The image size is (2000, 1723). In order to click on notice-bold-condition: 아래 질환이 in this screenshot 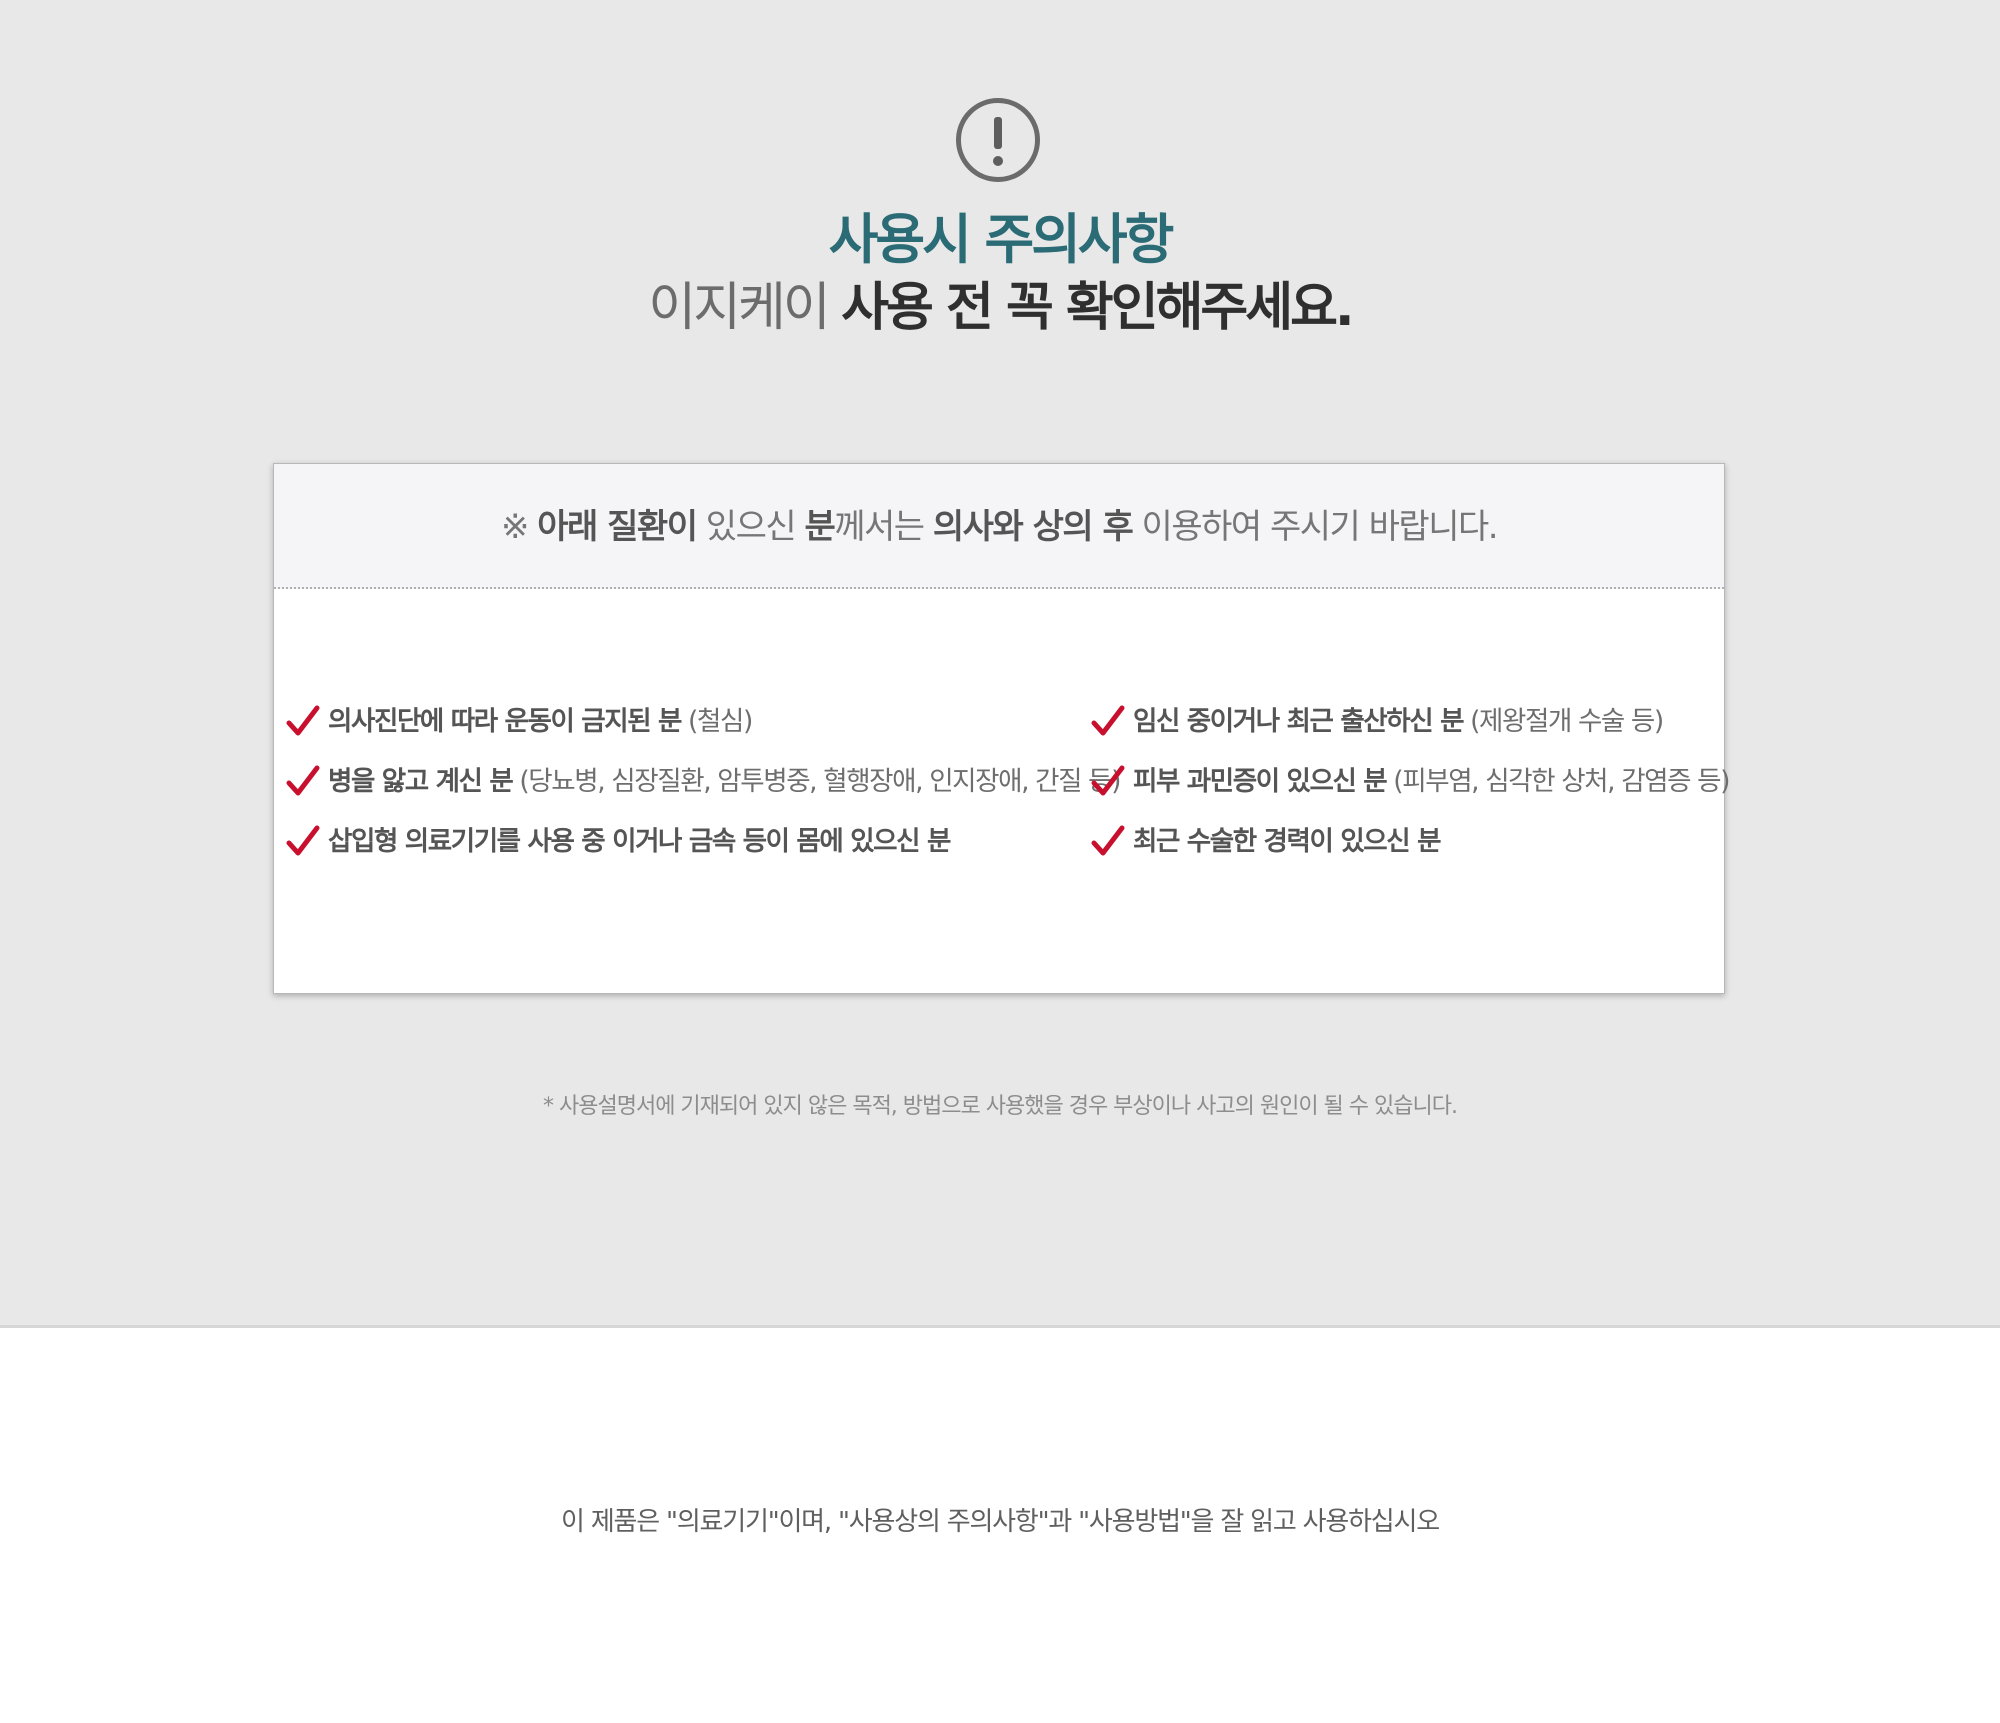, I will do `click(617, 527)`.